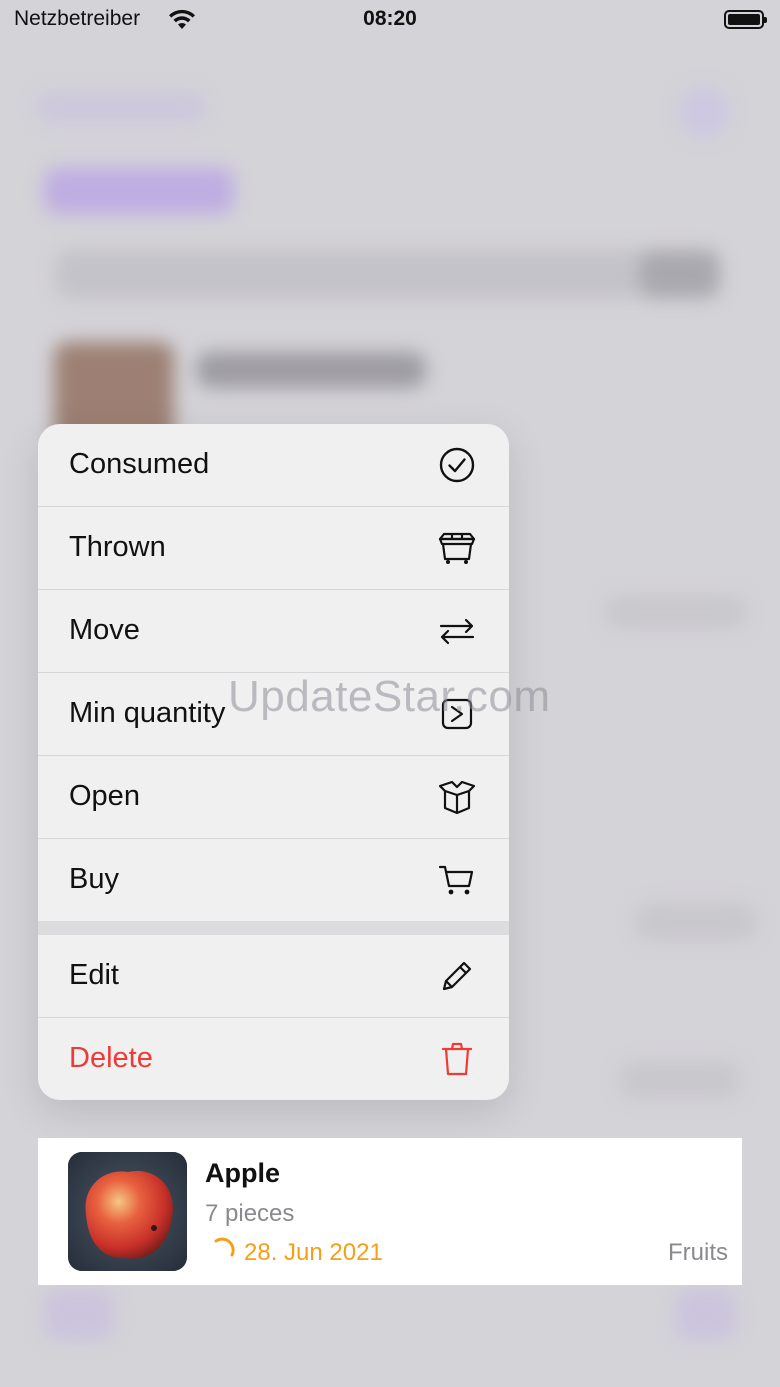 The image size is (780, 1387). Describe the element at coordinates (704, 112) in the screenshot. I see `bg-avatar` at that location.